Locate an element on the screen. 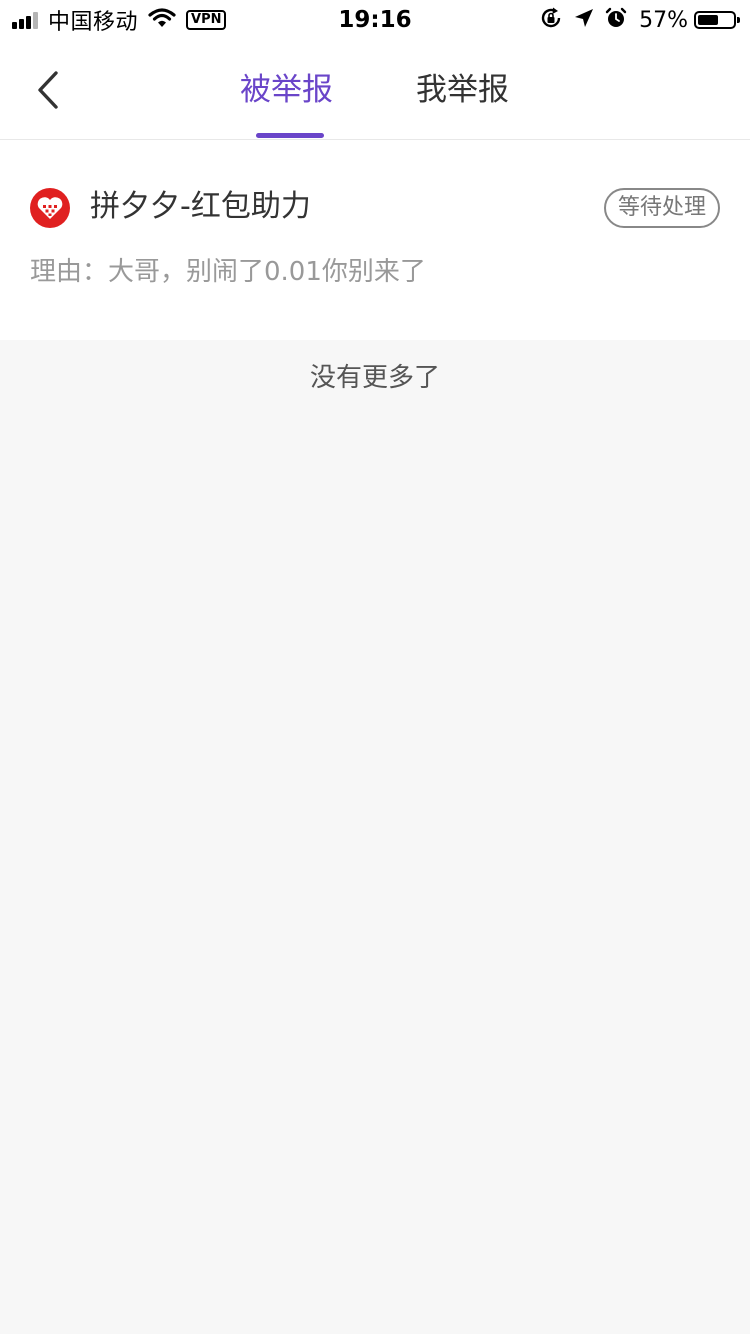  back-button is located at coordinates (48, 90).